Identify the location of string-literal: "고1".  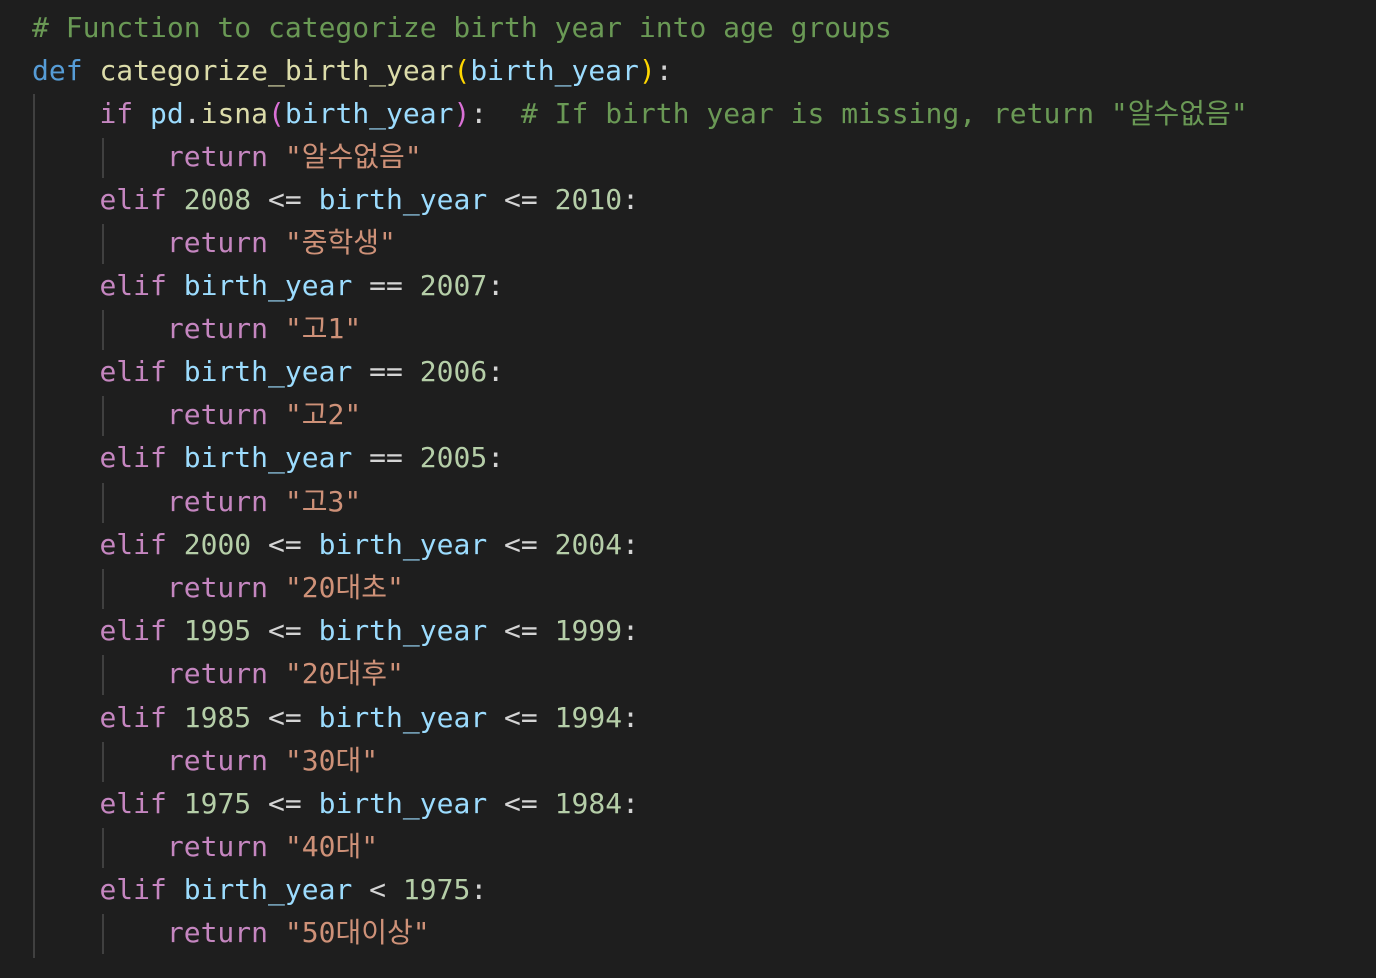
(323, 328).